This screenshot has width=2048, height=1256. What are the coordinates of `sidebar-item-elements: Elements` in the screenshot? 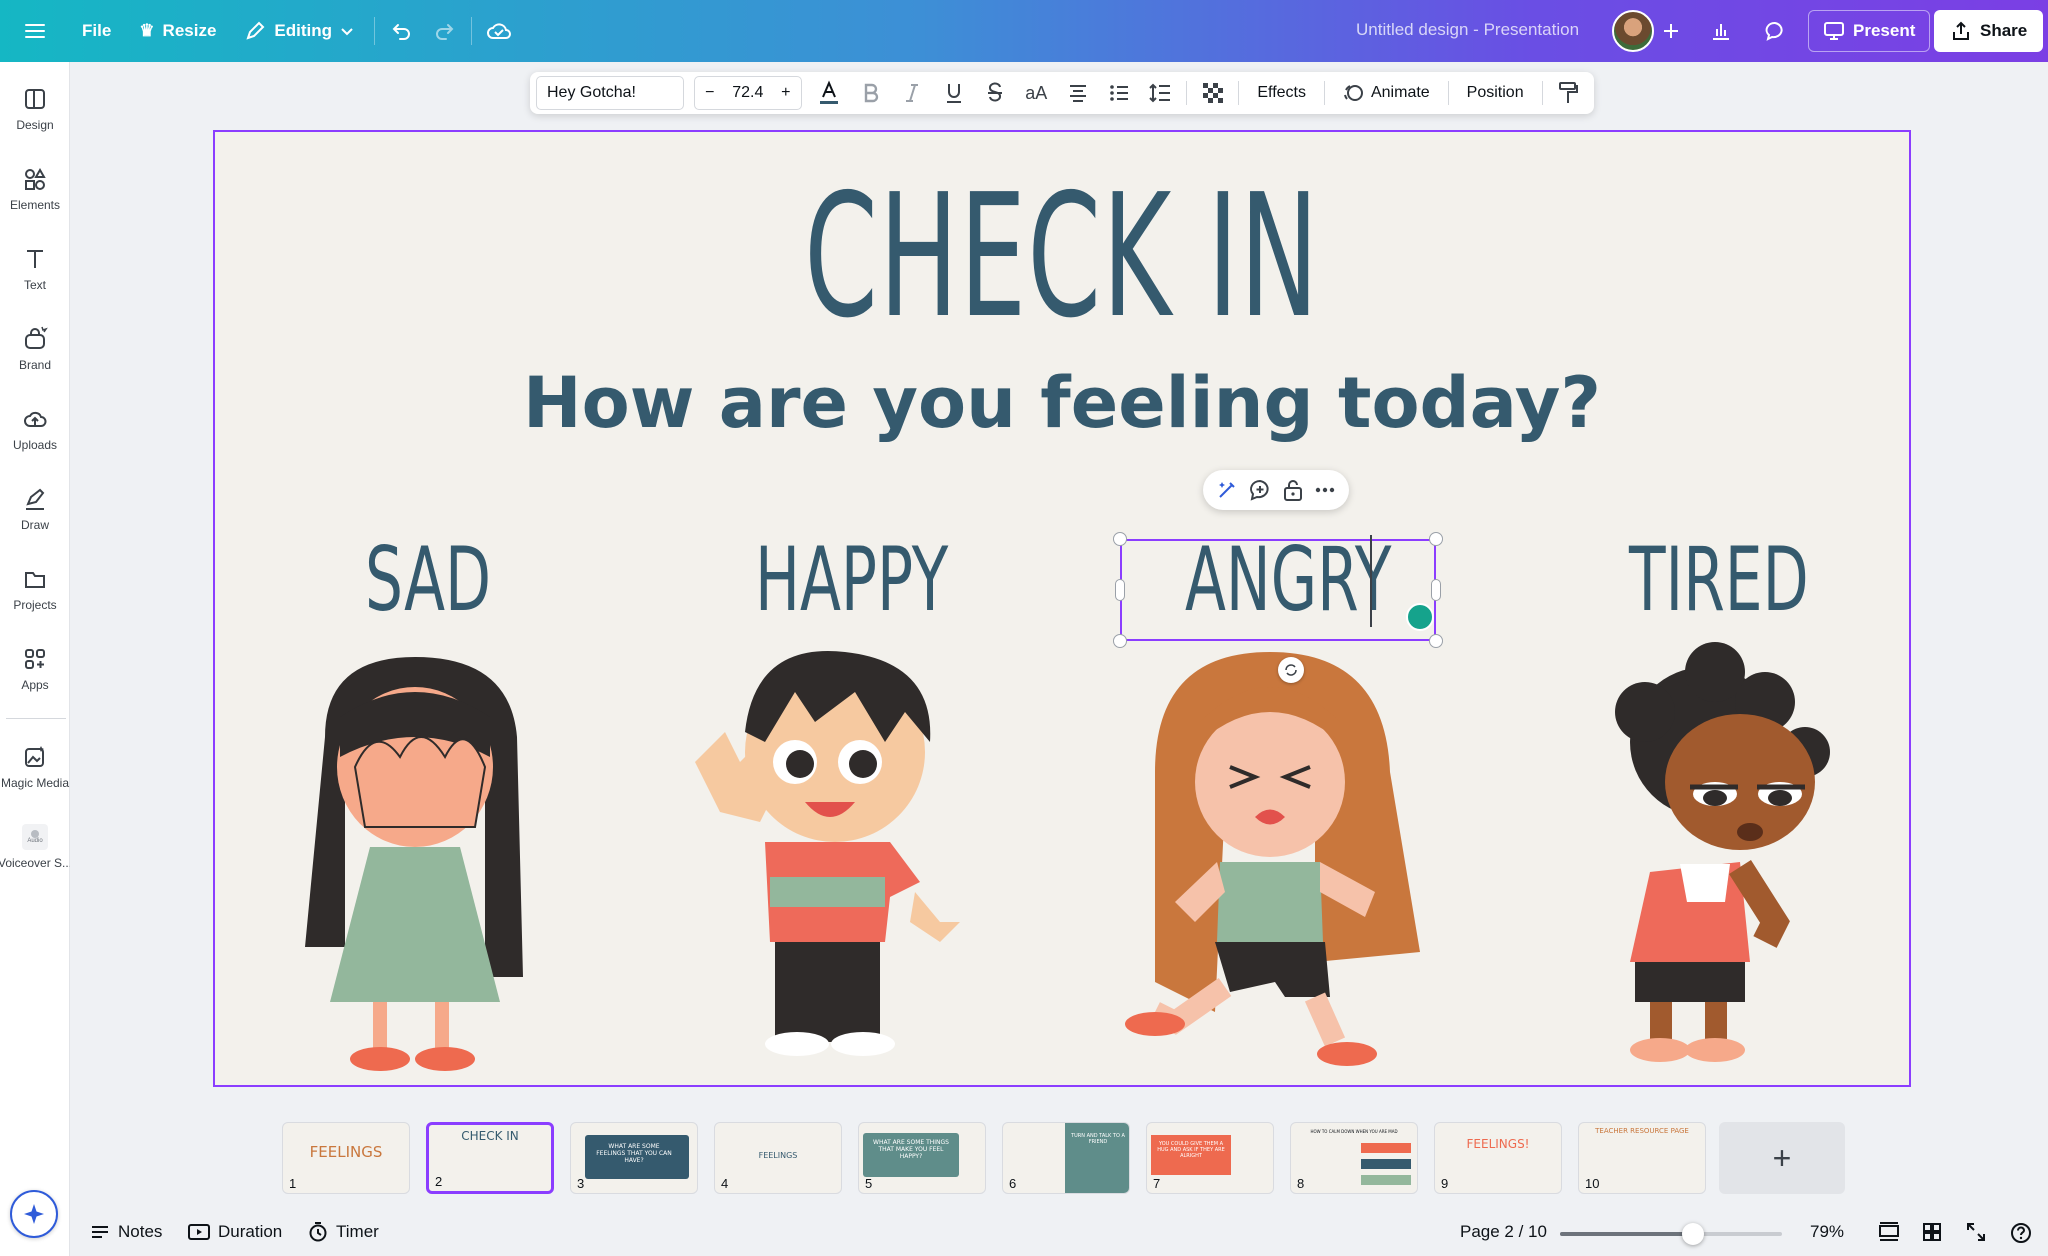 It's located at (35, 189).